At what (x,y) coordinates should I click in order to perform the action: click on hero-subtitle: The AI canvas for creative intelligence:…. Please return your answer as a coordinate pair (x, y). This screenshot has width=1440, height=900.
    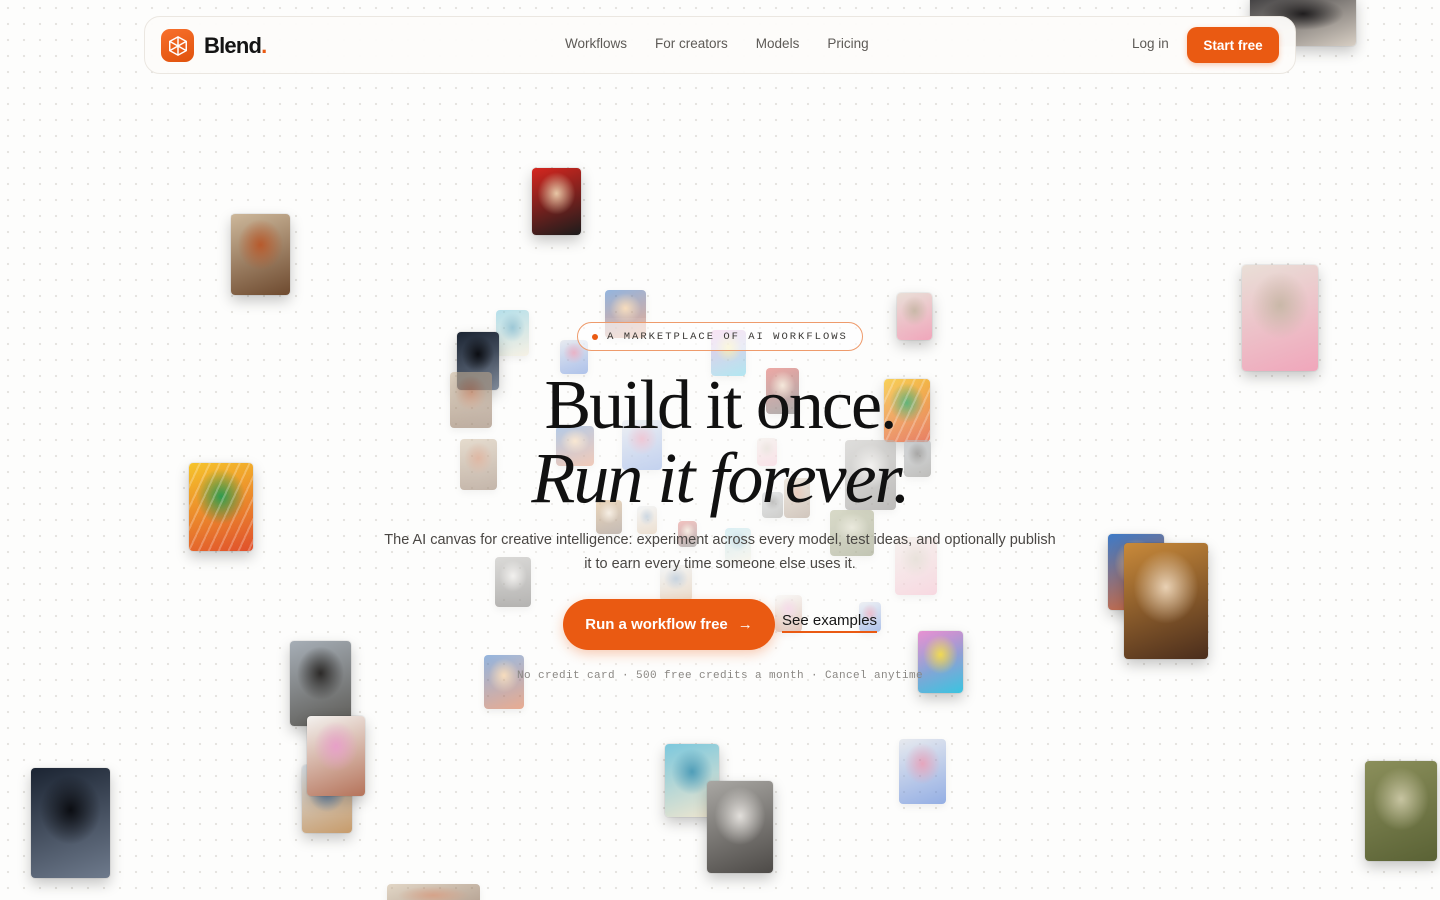
    Looking at the image, I should click on (720, 552).